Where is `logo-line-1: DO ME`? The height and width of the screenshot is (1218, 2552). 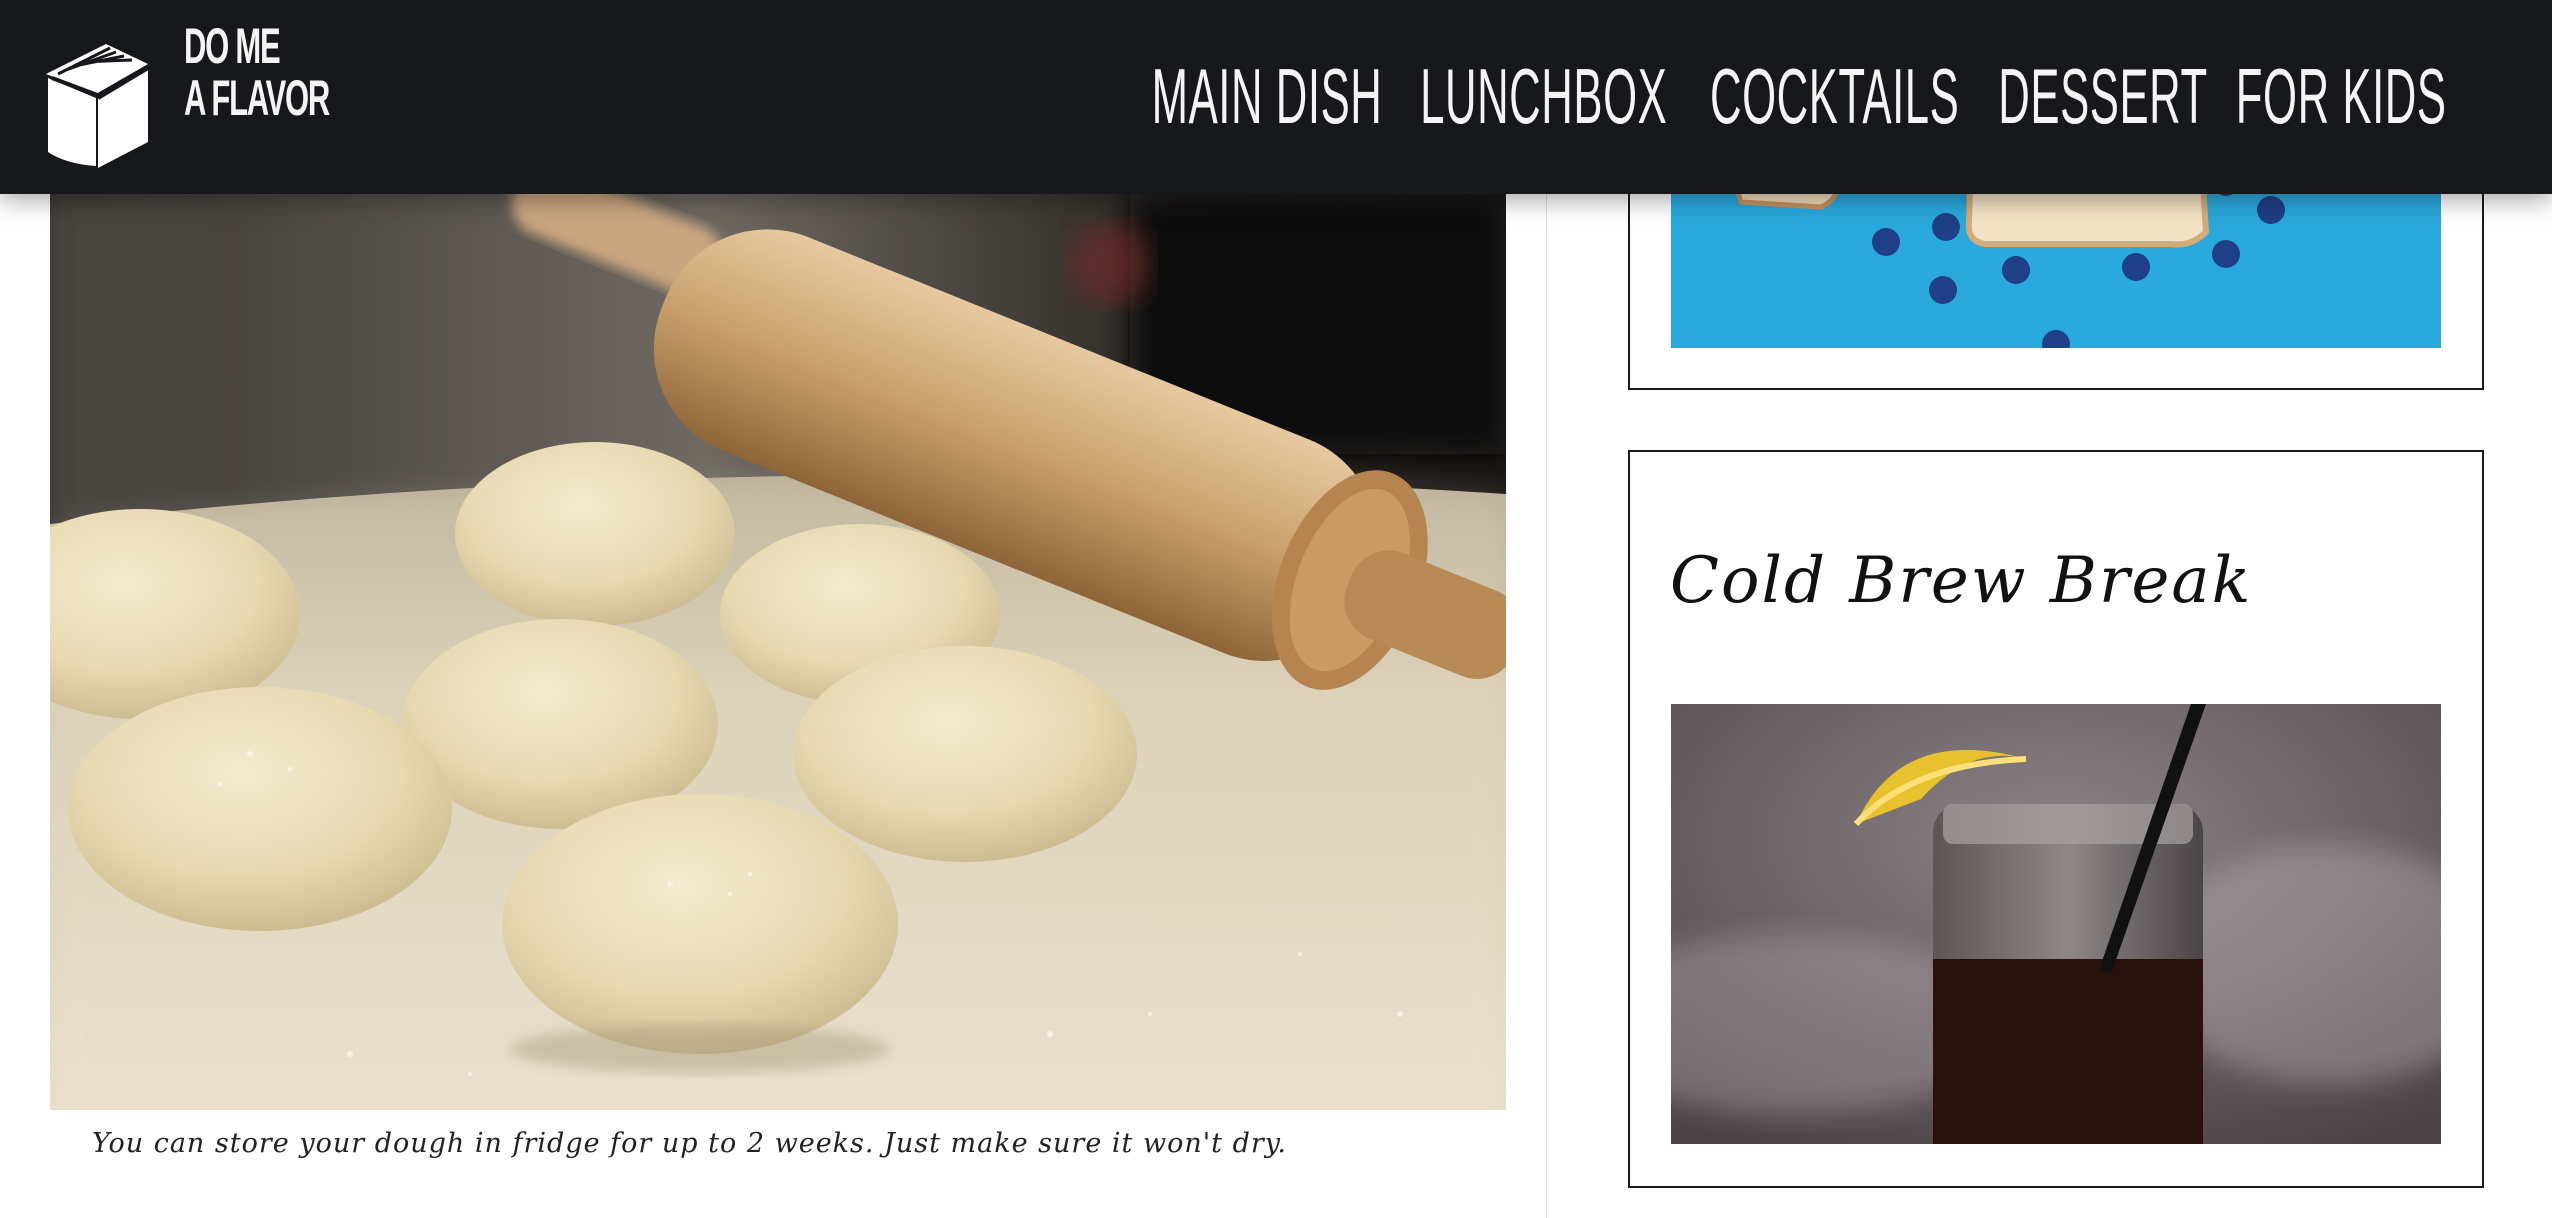
logo-line-1: DO ME is located at coordinates (232, 46).